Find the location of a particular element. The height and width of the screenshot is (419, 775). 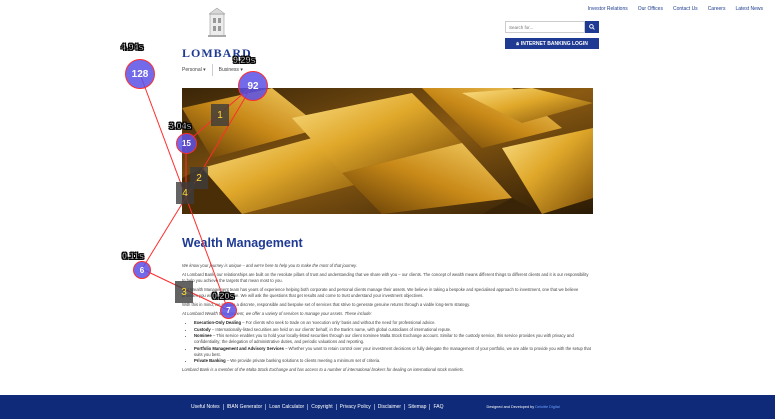

main-nav: Personal ▾ Business ▾ is located at coordinates (212, 70).